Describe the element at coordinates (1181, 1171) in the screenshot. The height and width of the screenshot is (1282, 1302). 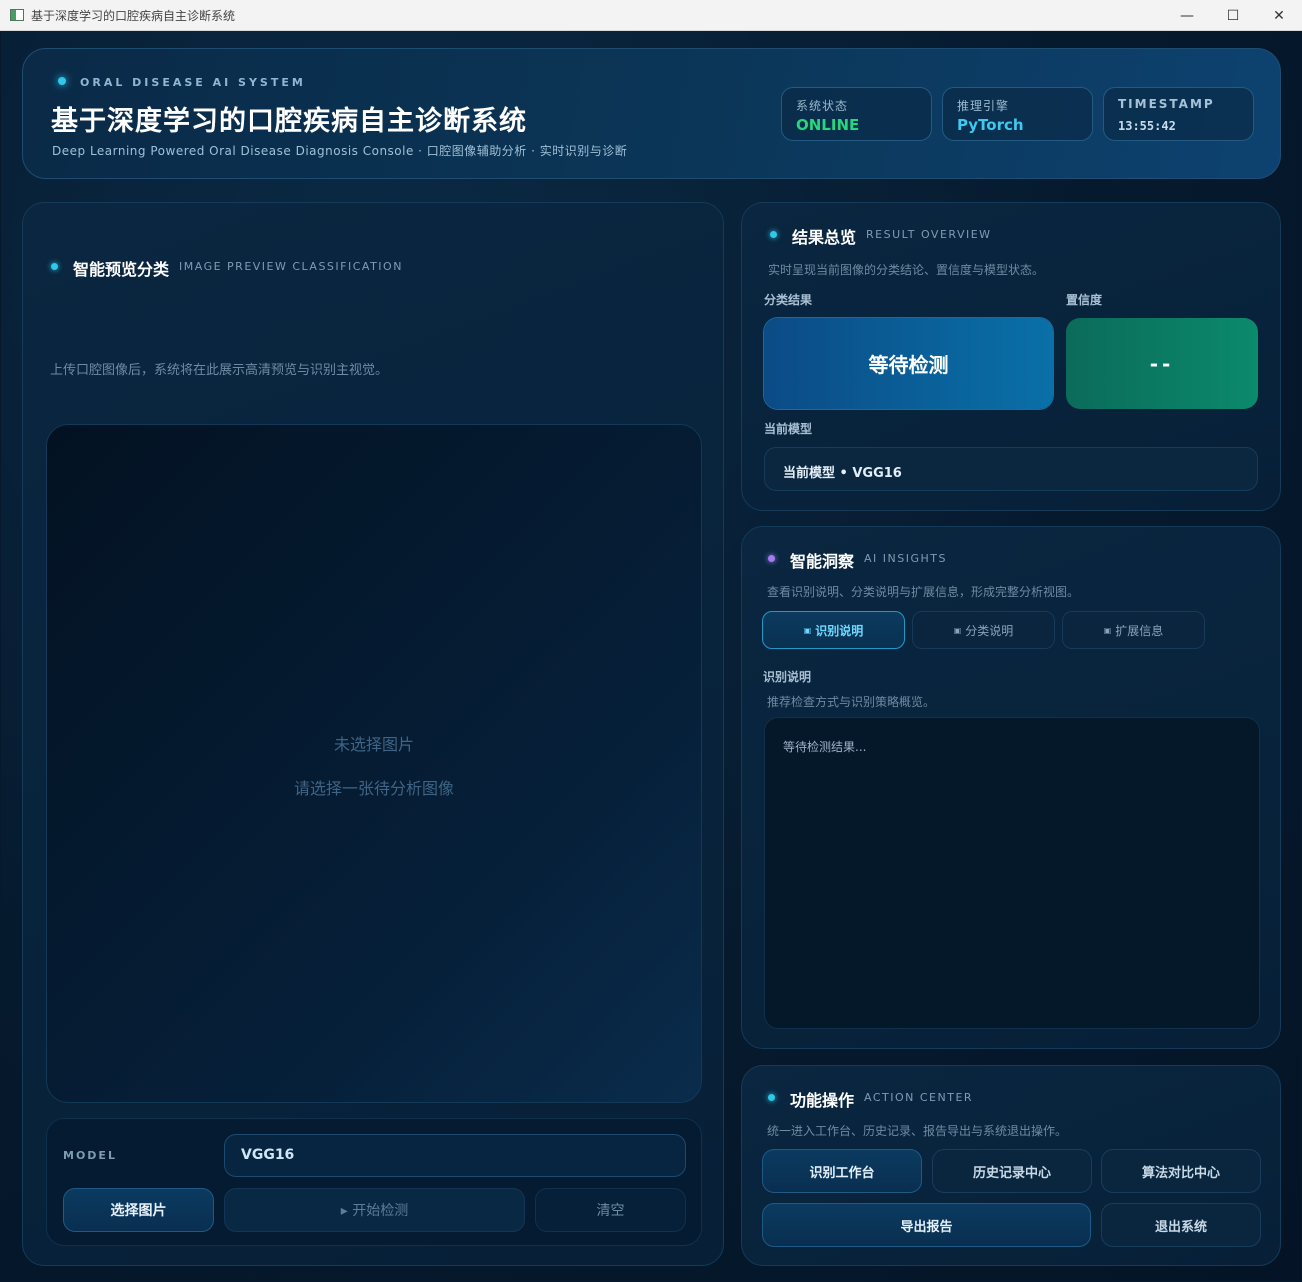
I see `compare-button: 算法对比中心` at that location.